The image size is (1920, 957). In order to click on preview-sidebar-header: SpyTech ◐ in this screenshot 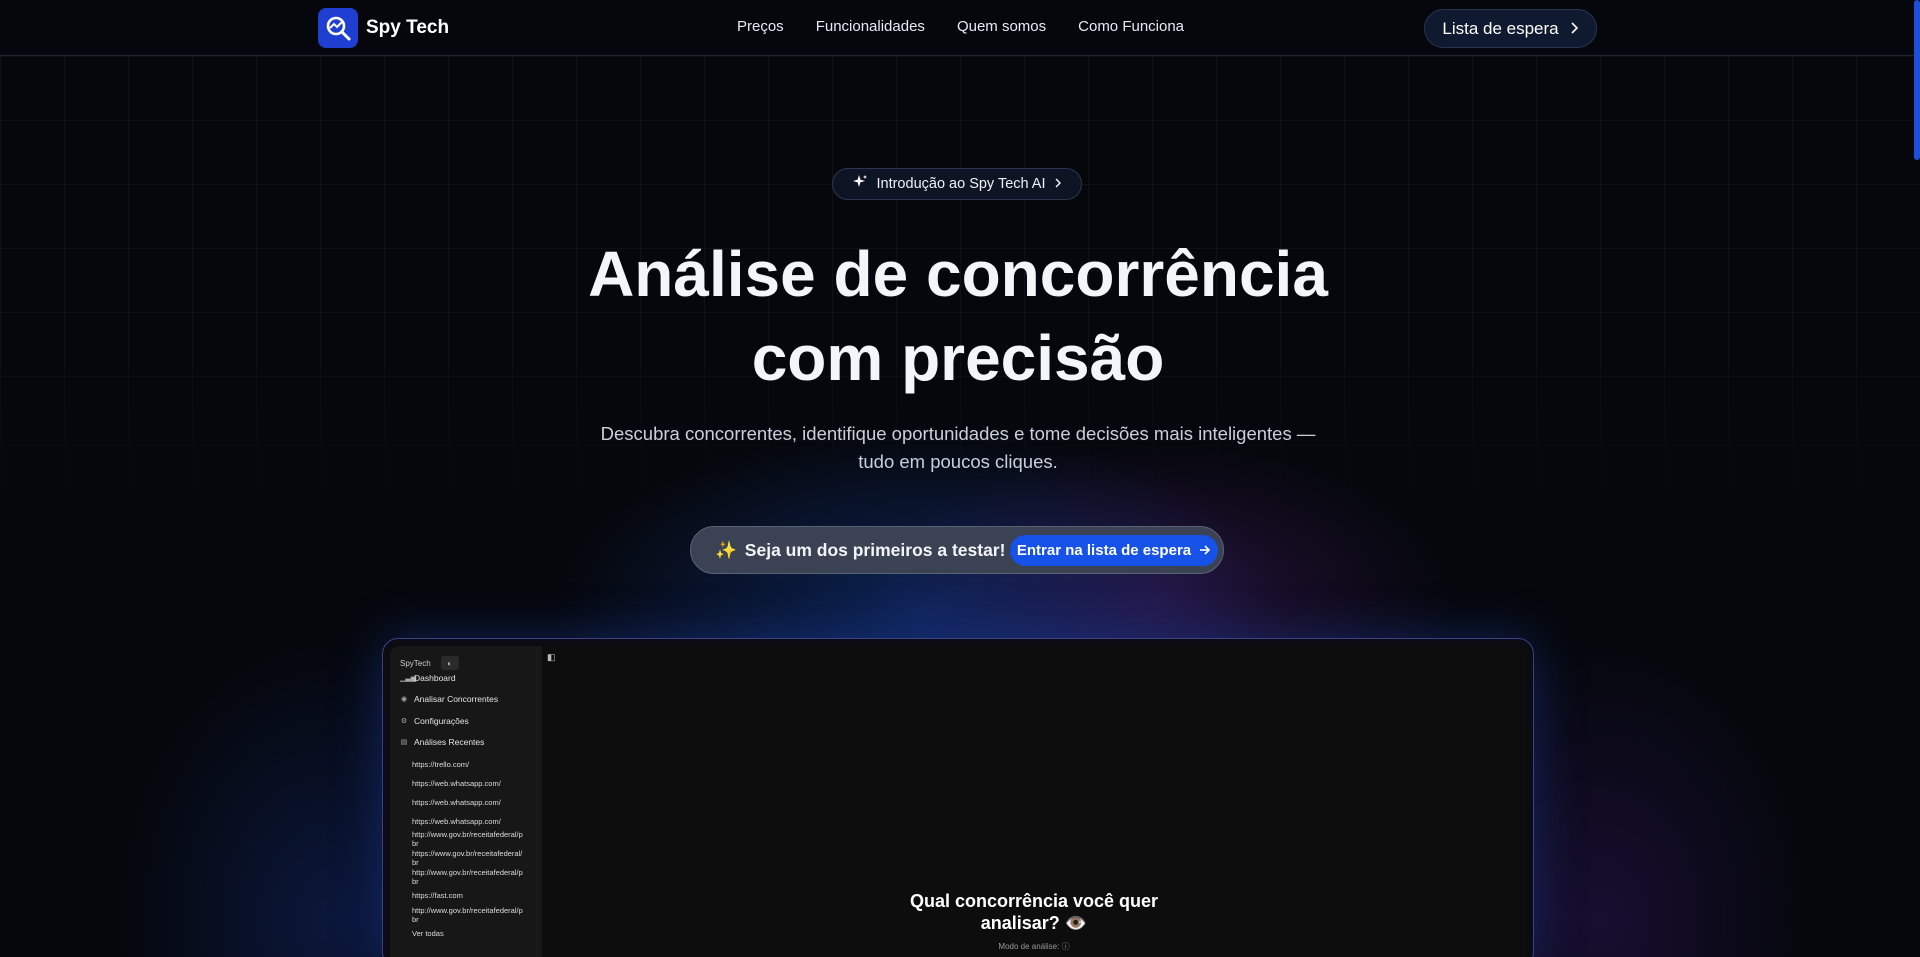, I will do `click(429, 663)`.